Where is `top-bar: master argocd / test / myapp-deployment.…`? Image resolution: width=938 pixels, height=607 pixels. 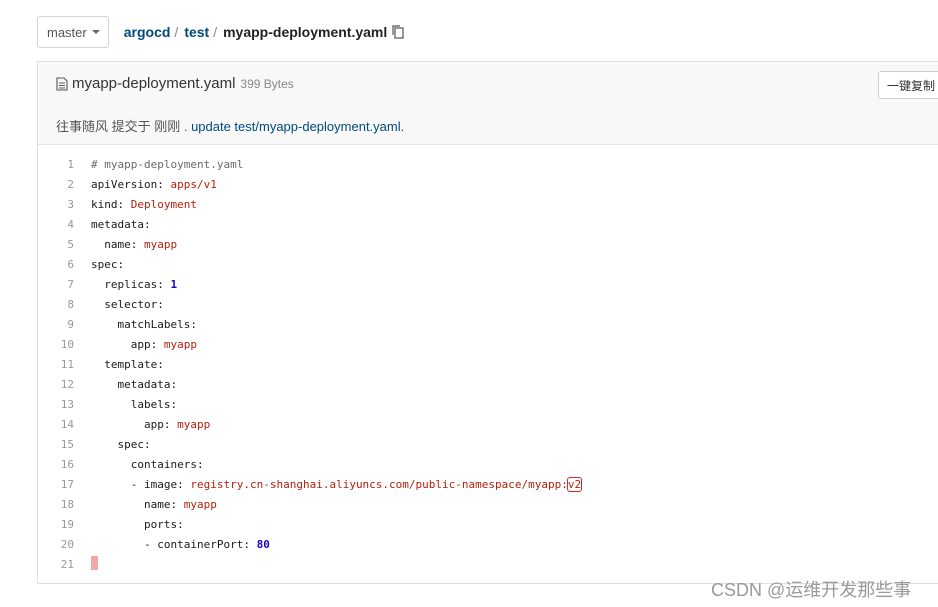 top-bar: master argocd / test / myapp-deployment.… is located at coordinates (220, 32).